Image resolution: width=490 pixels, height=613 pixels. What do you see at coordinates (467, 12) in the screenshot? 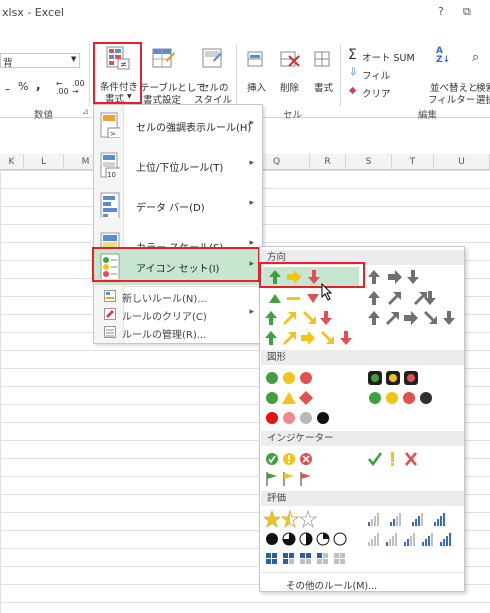
I see `restore-icon: ⧉` at bounding box center [467, 12].